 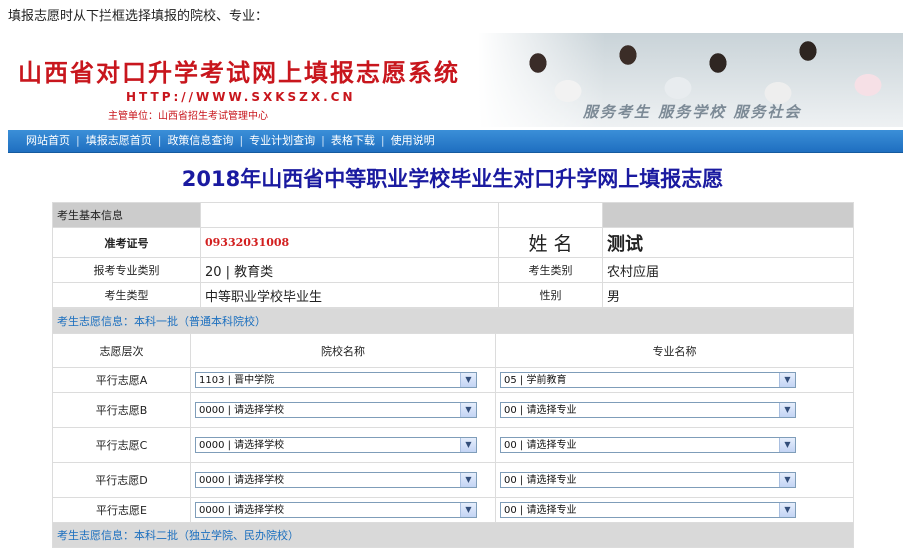 I want to click on name-value: 测试, so click(x=728, y=242).